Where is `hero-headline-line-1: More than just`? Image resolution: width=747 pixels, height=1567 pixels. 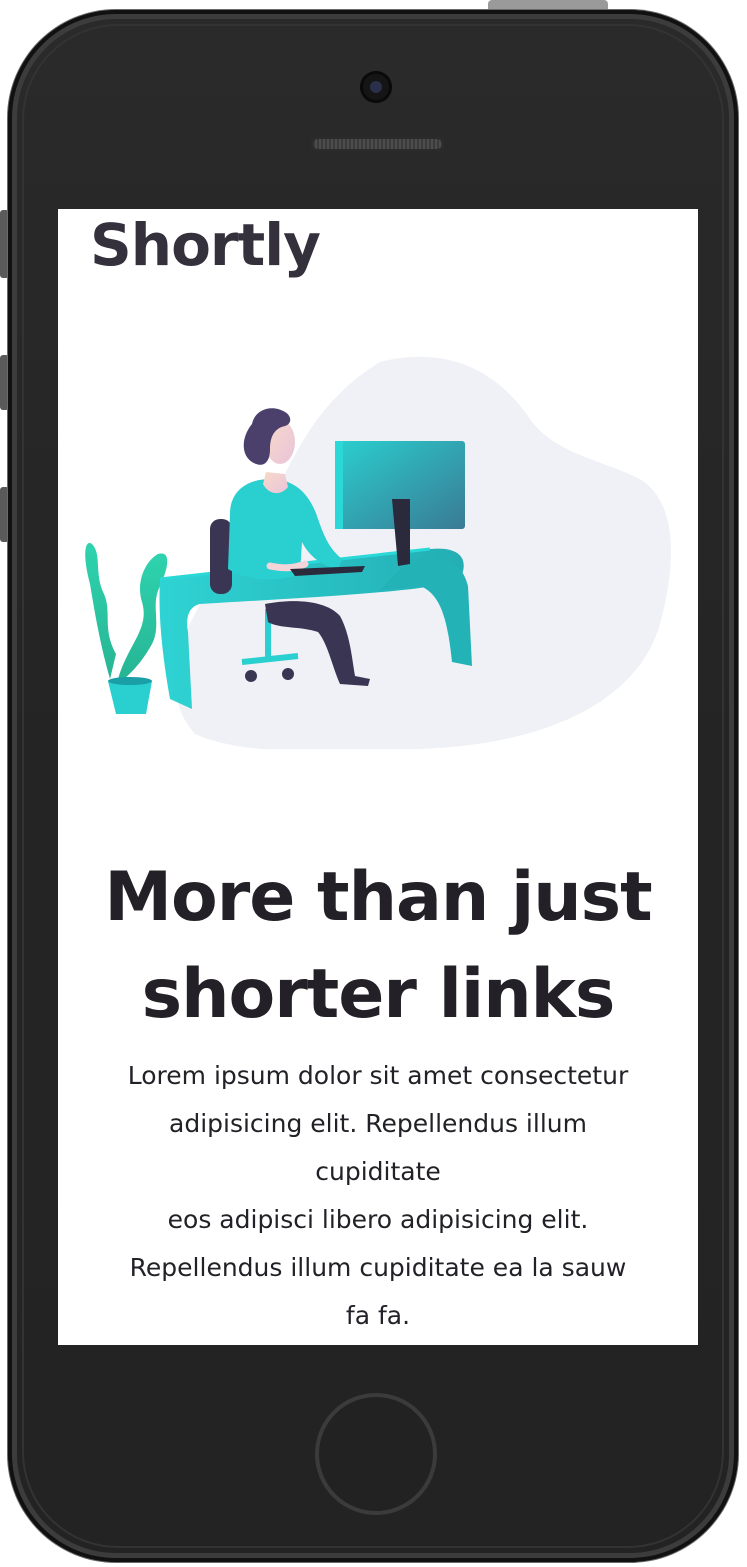
hero-headline-line-1: More than just is located at coordinates (378, 897).